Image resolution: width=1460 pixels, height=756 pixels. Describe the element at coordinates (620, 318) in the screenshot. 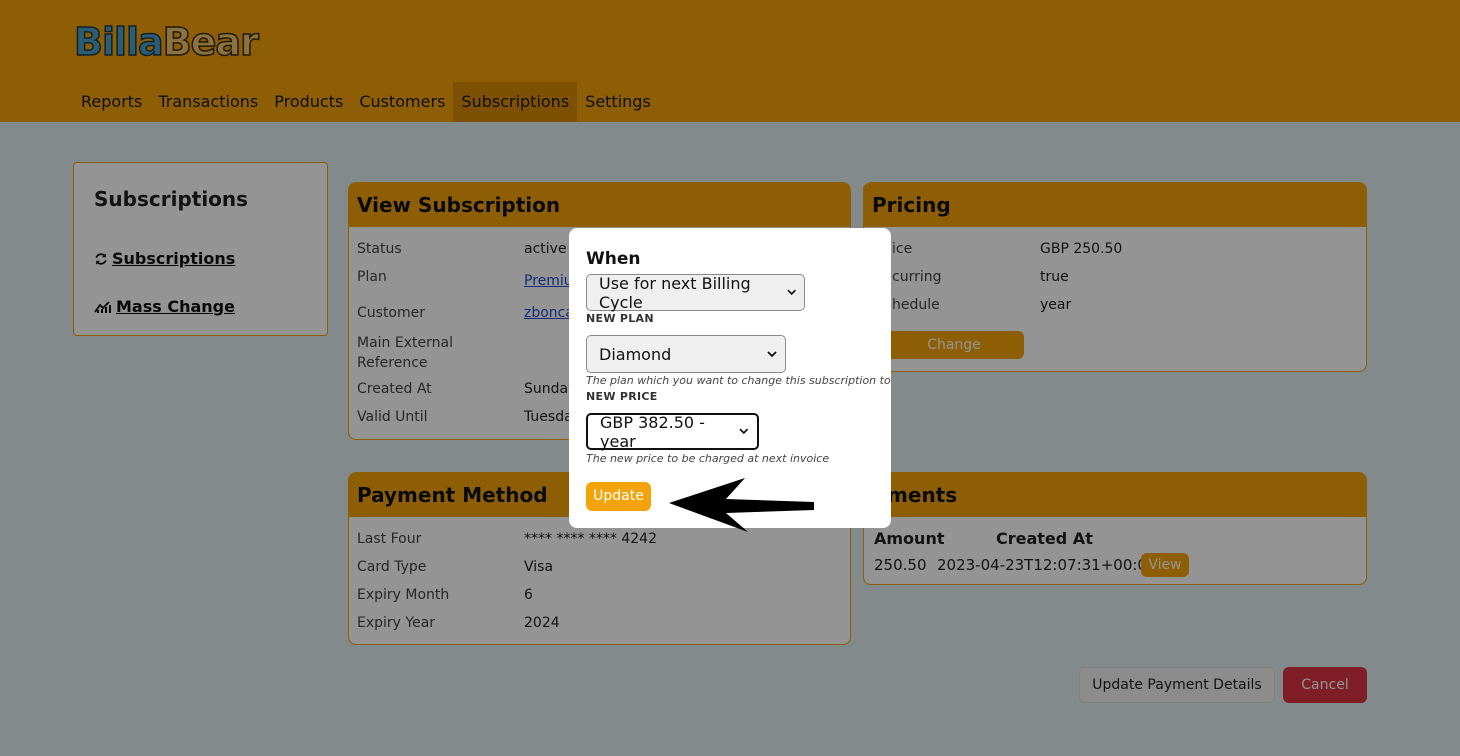

I see `new-plan-label: NEW PLAN` at that location.